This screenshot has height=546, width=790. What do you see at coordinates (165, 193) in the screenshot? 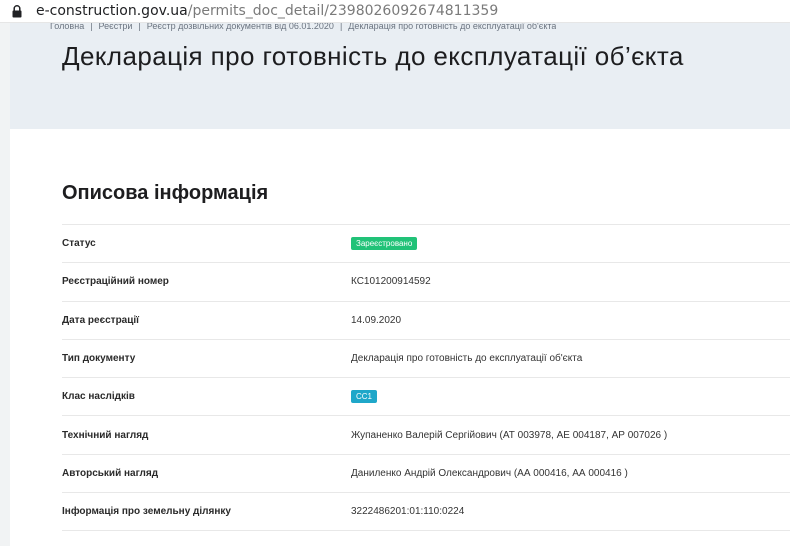
I see `section-title: Описова інформація` at bounding box center [165, 193].